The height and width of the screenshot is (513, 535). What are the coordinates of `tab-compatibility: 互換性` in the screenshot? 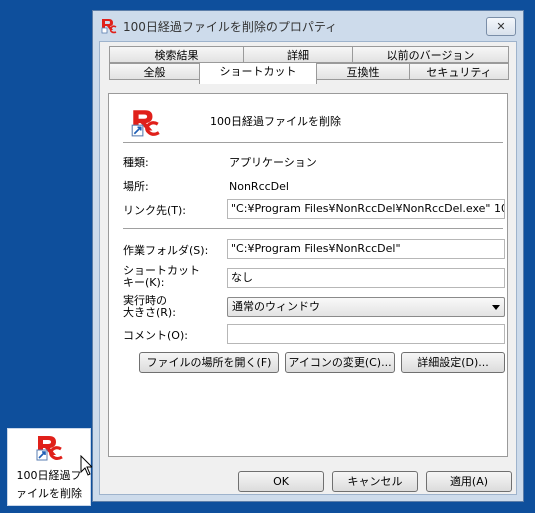 It's located at (363, 71).